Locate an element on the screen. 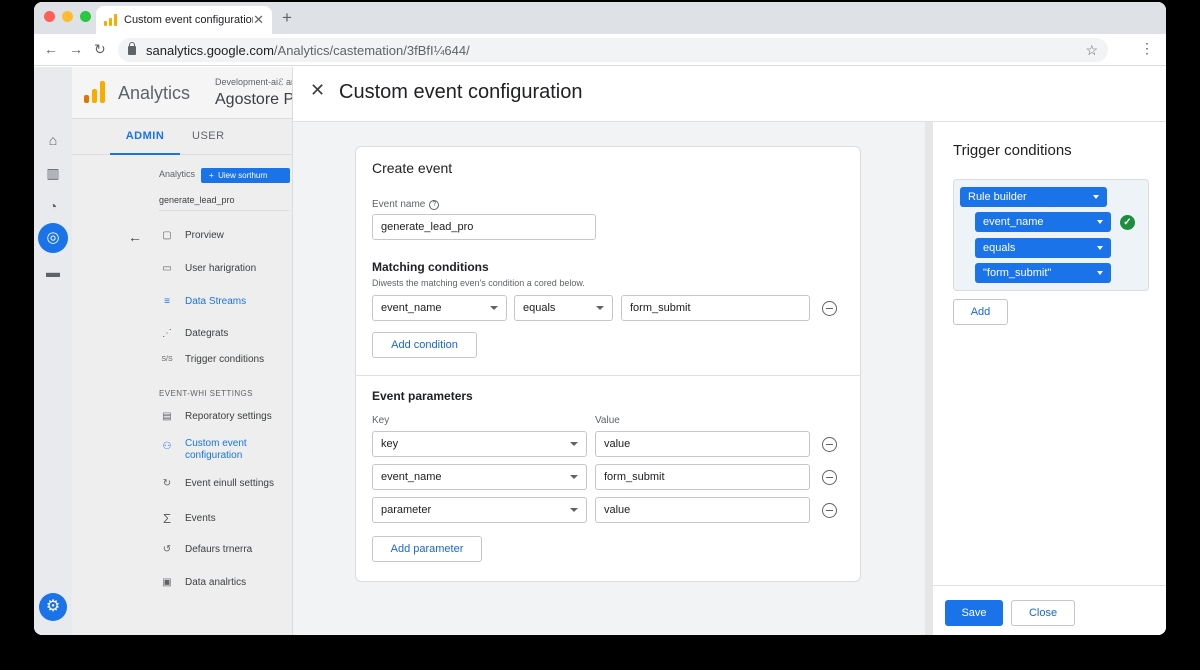  sidebar-item-custom-event-configuration: ⚇ Custom event configuration is located at coordinates (223, 450).